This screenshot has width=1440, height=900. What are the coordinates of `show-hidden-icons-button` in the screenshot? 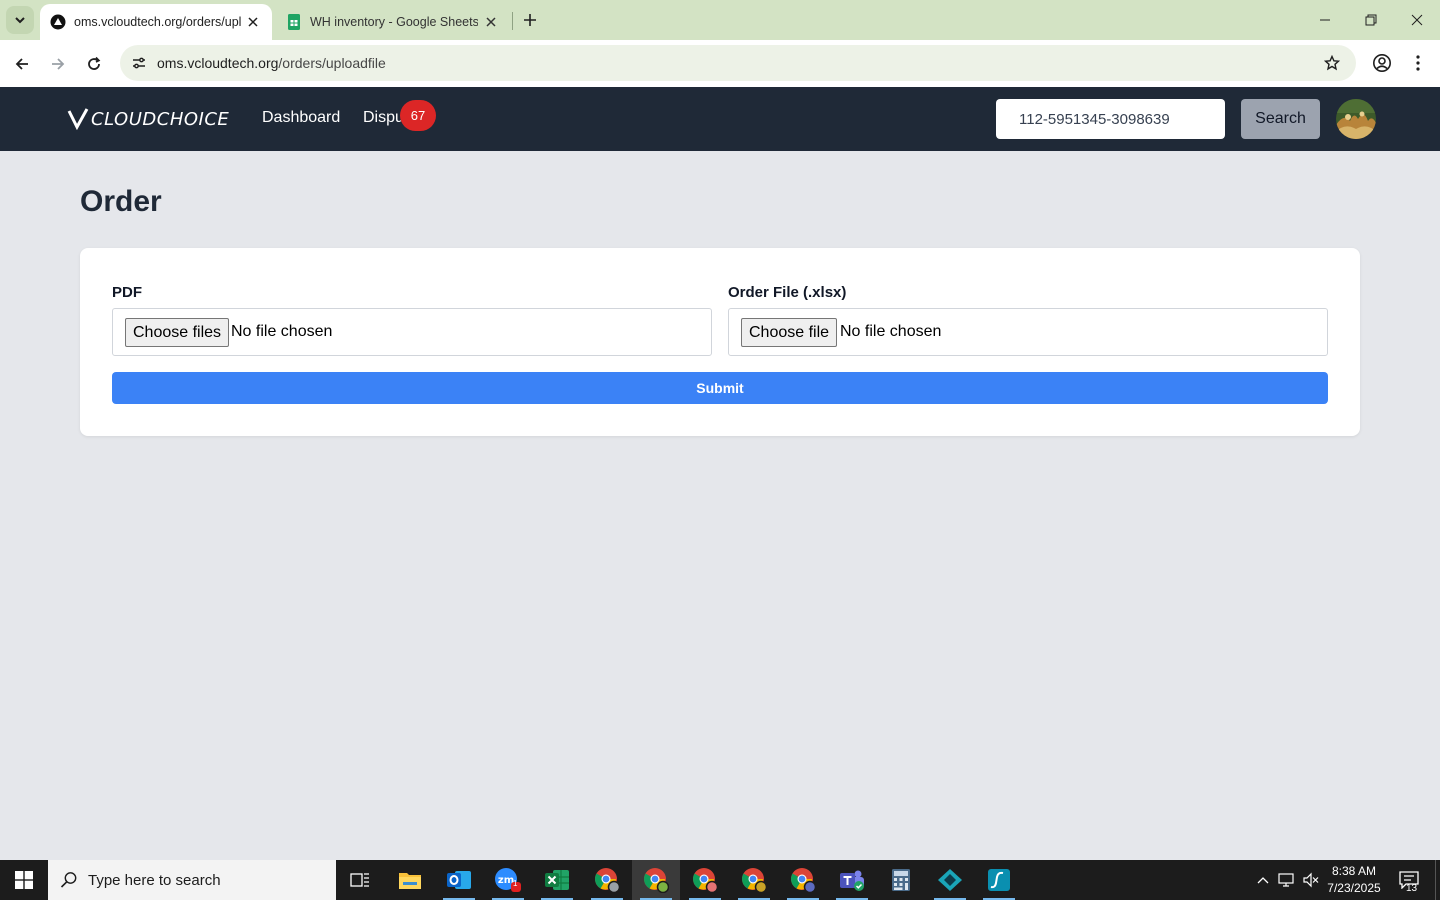 It's located at (1263, 880).